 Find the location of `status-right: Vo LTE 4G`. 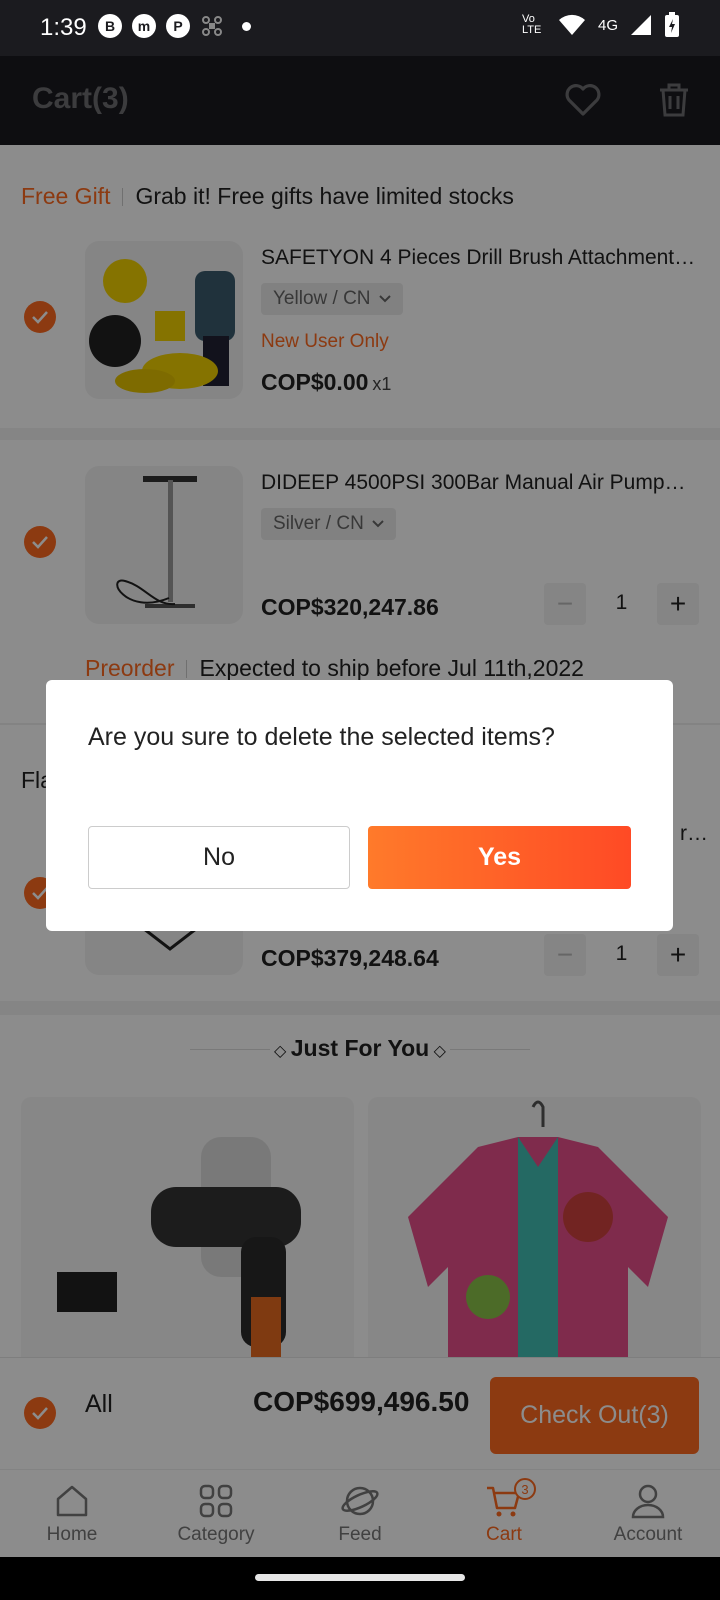

status-right: Vo LTE 4G is located at coordinates (601, 25).